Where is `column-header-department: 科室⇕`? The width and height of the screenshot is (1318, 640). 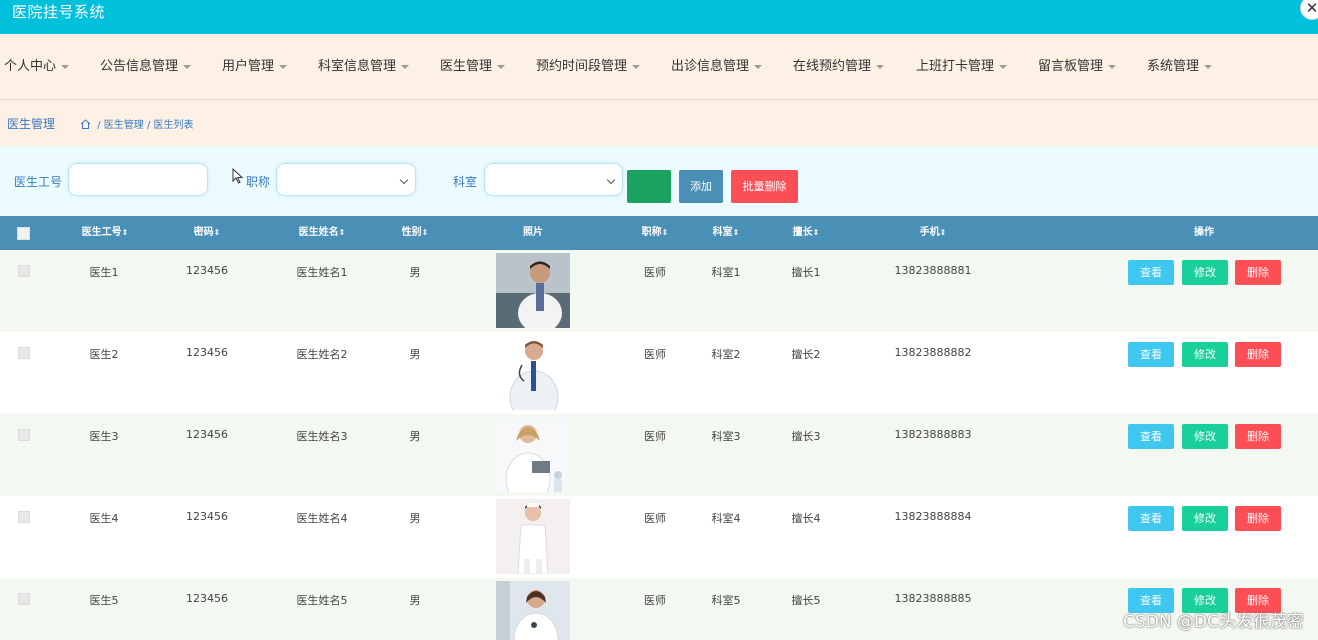 column-header-department: 科室⇕ is located at coordinates (726, 233).